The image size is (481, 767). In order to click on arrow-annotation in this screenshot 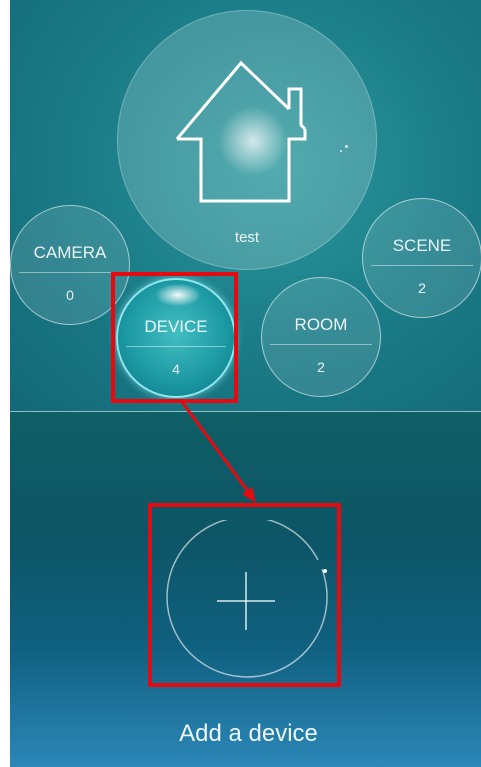, I will do `click(218, 452)`.